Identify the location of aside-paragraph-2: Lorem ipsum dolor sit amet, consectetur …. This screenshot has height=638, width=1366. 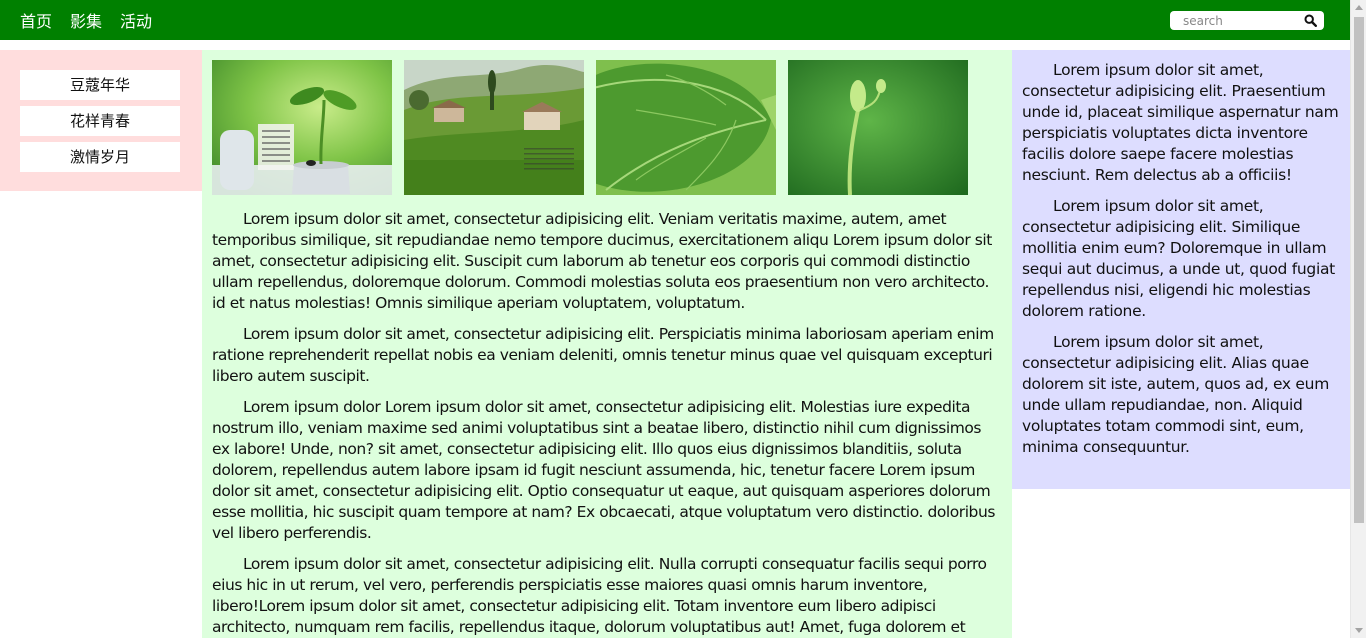
(1178, 258).